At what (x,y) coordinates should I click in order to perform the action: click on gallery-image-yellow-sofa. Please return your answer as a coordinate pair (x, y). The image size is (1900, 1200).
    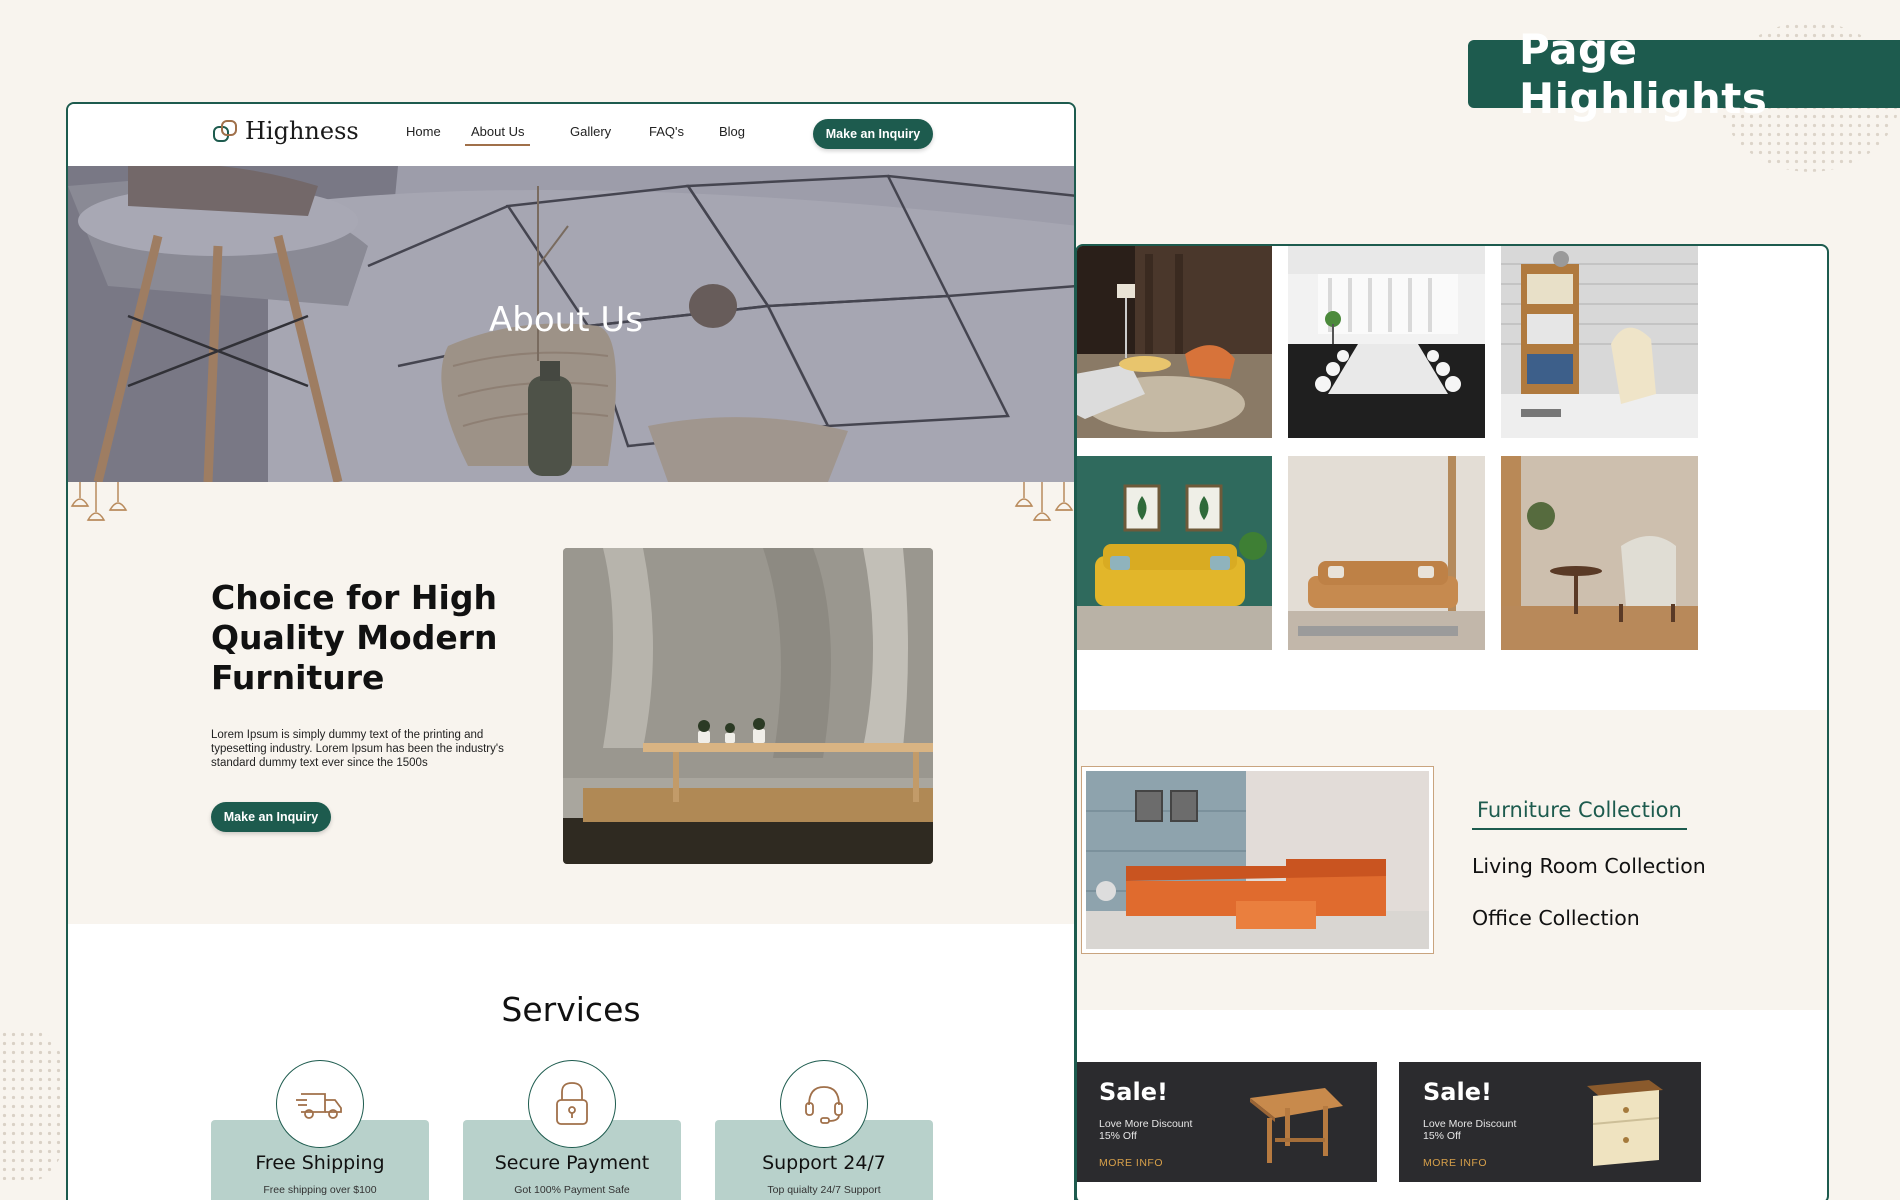
    Looking at the image, I should click on (1174, 553).